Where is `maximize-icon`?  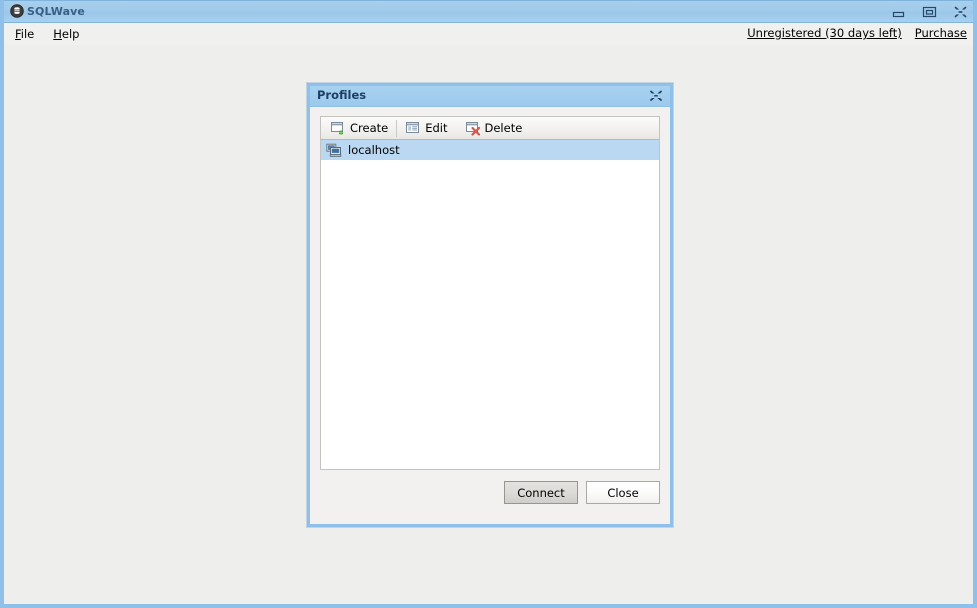 maximize-icon is located at coordinates (929, 12).